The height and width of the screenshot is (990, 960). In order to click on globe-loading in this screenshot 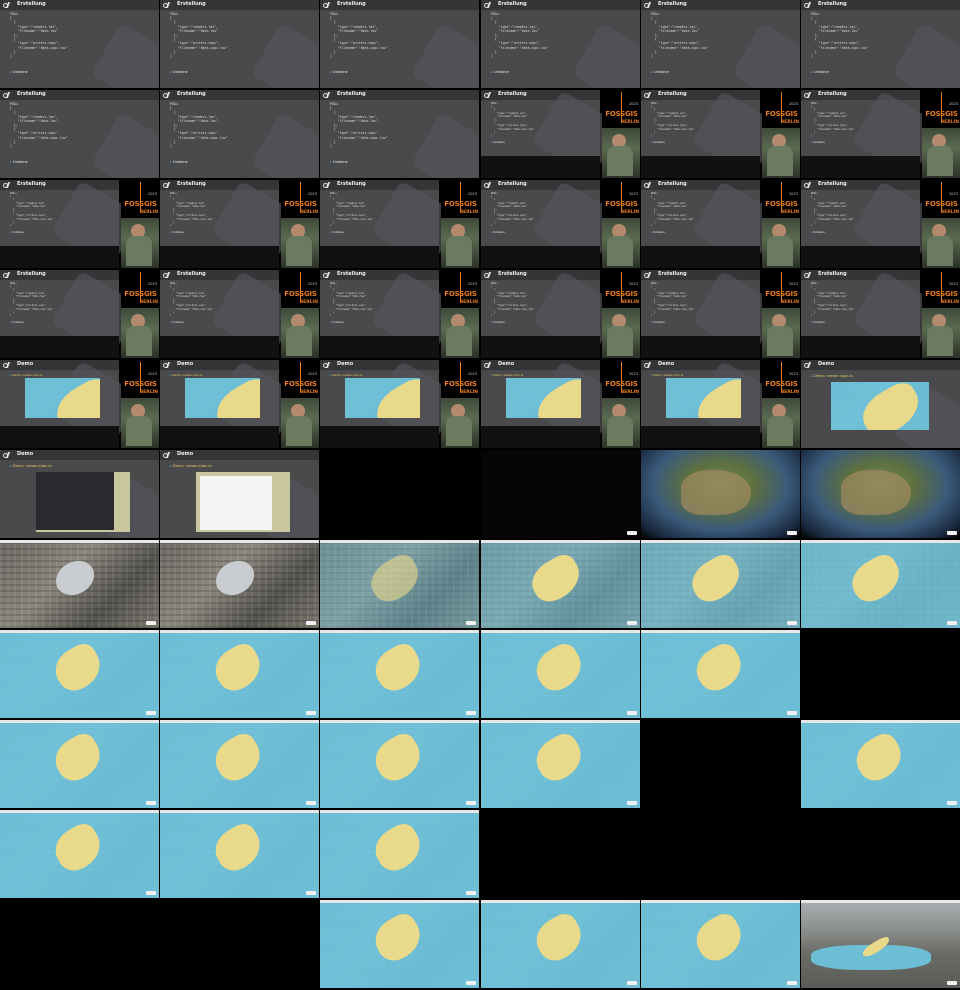, I will do `click(560, 494)`.